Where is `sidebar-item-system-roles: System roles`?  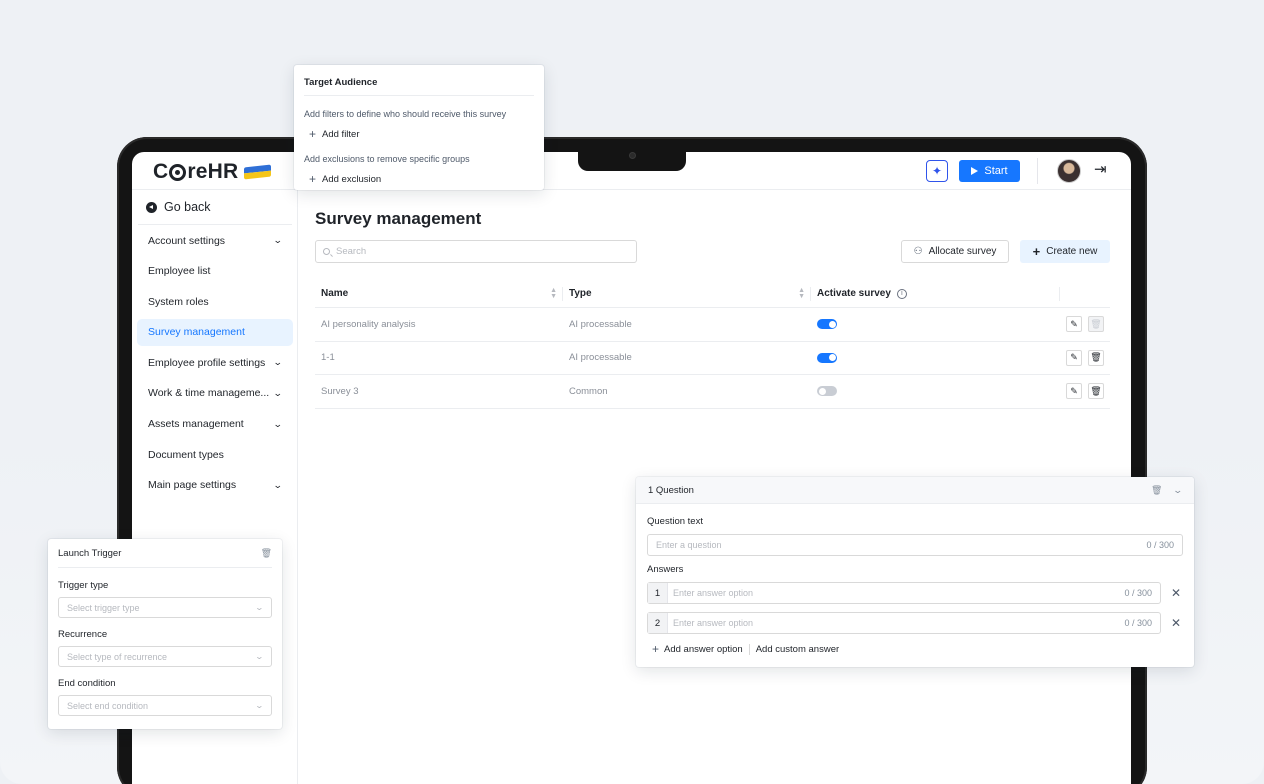 sidebar-item-system-roles: System roles is located at coordinates (215, 301).